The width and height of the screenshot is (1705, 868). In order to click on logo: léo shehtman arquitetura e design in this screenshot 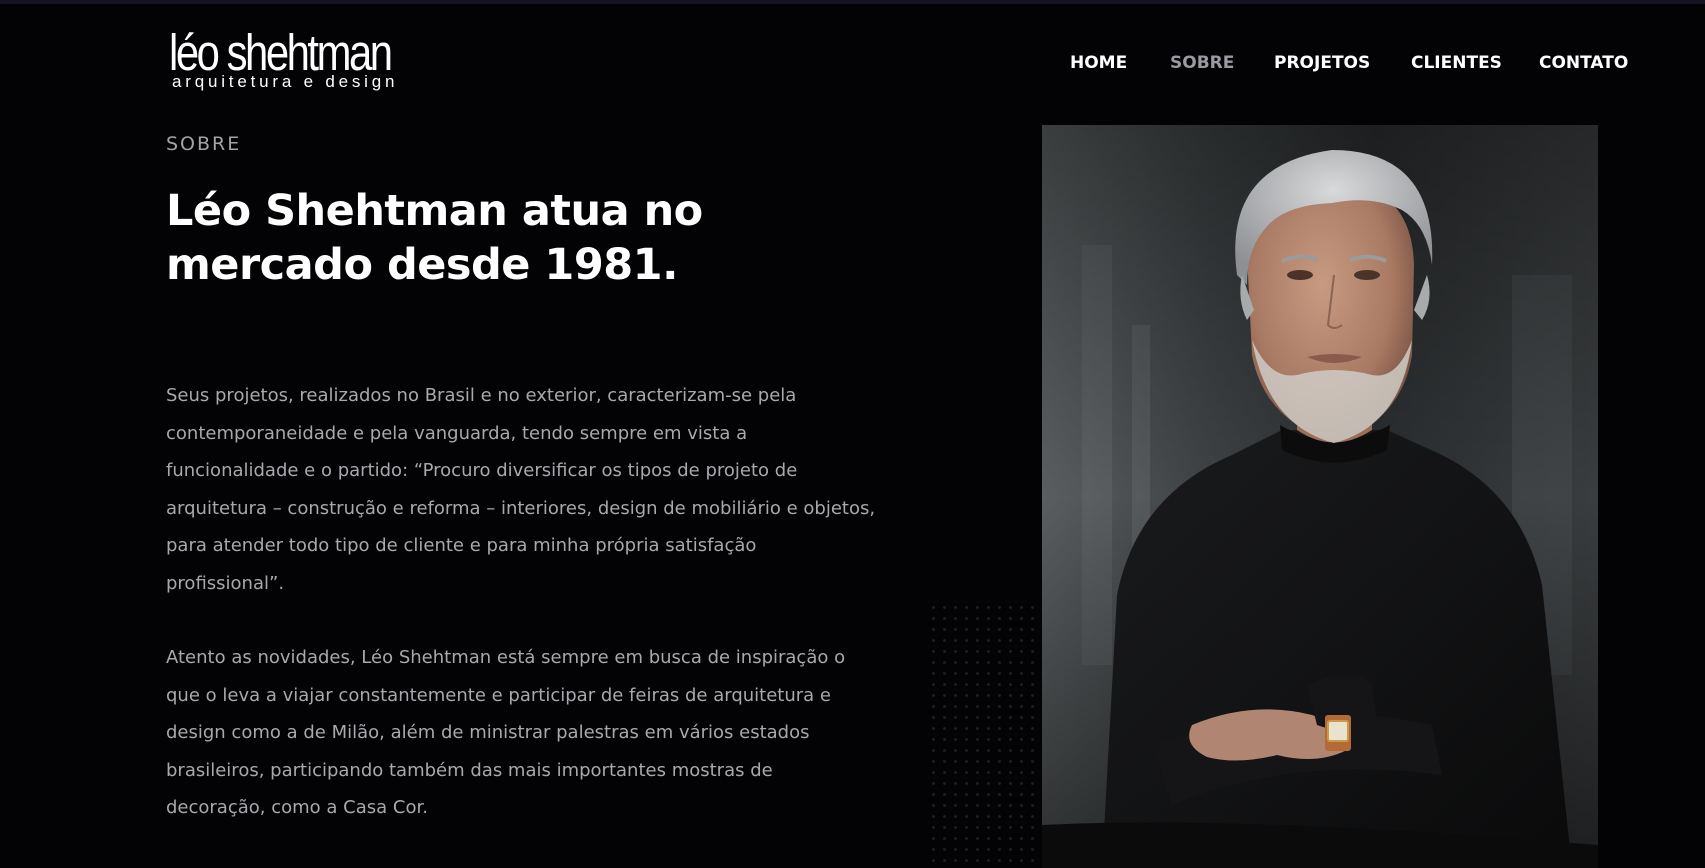, I will do `click(304, 57)`.